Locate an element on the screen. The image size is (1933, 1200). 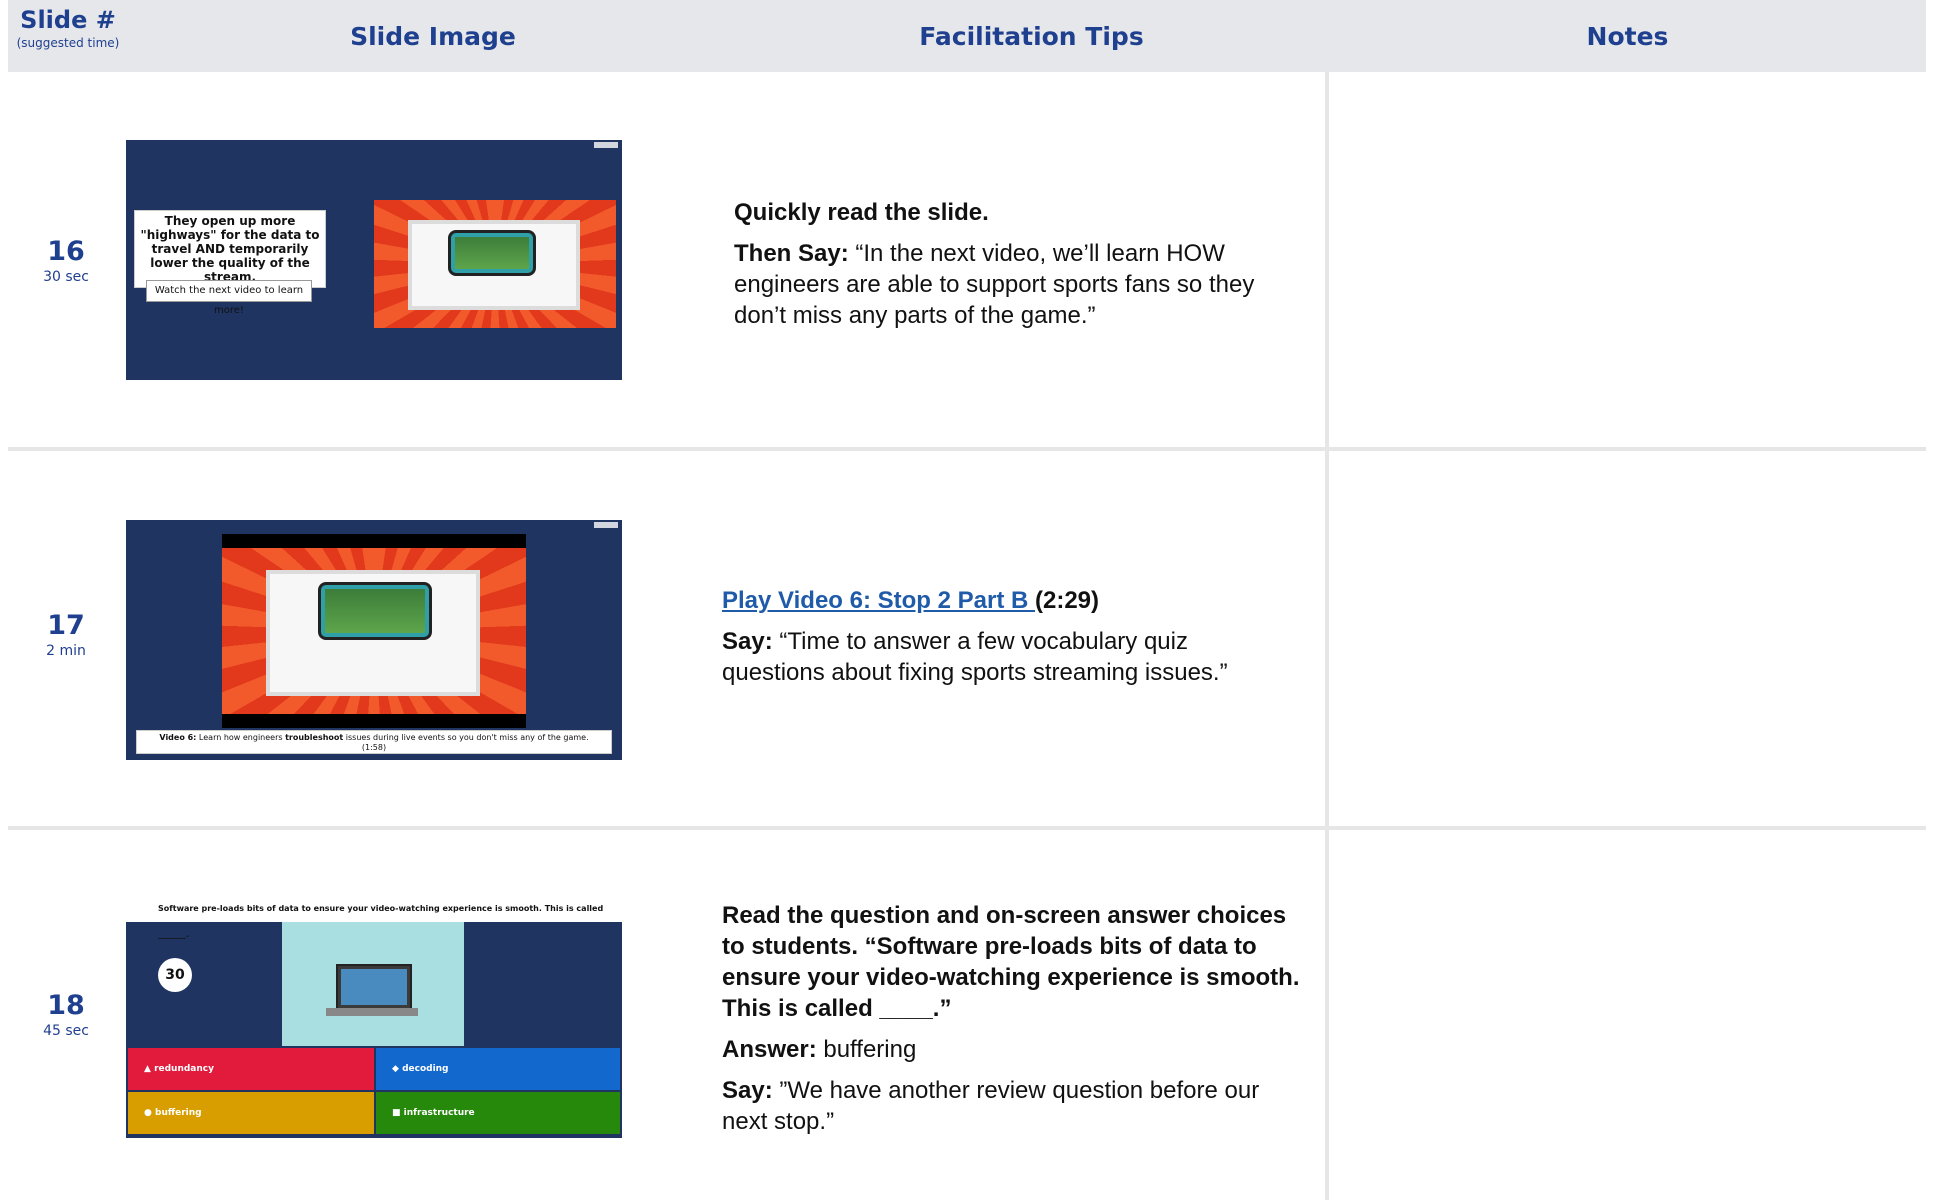
slide-watch-button: Watch the next video to learn more! is located at coordinates (229, 298).